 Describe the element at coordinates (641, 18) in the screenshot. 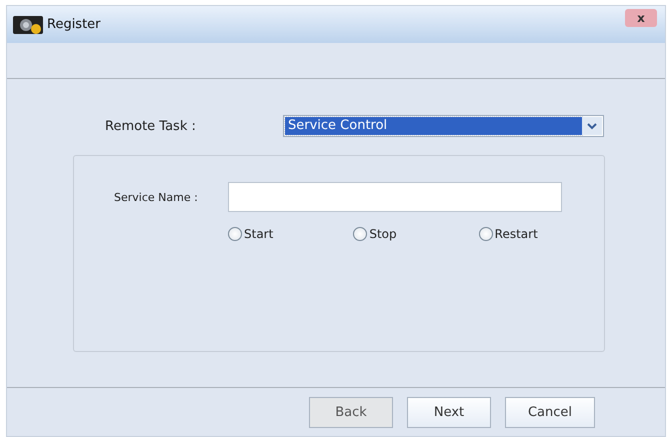

I see `close-button: x` at that location.